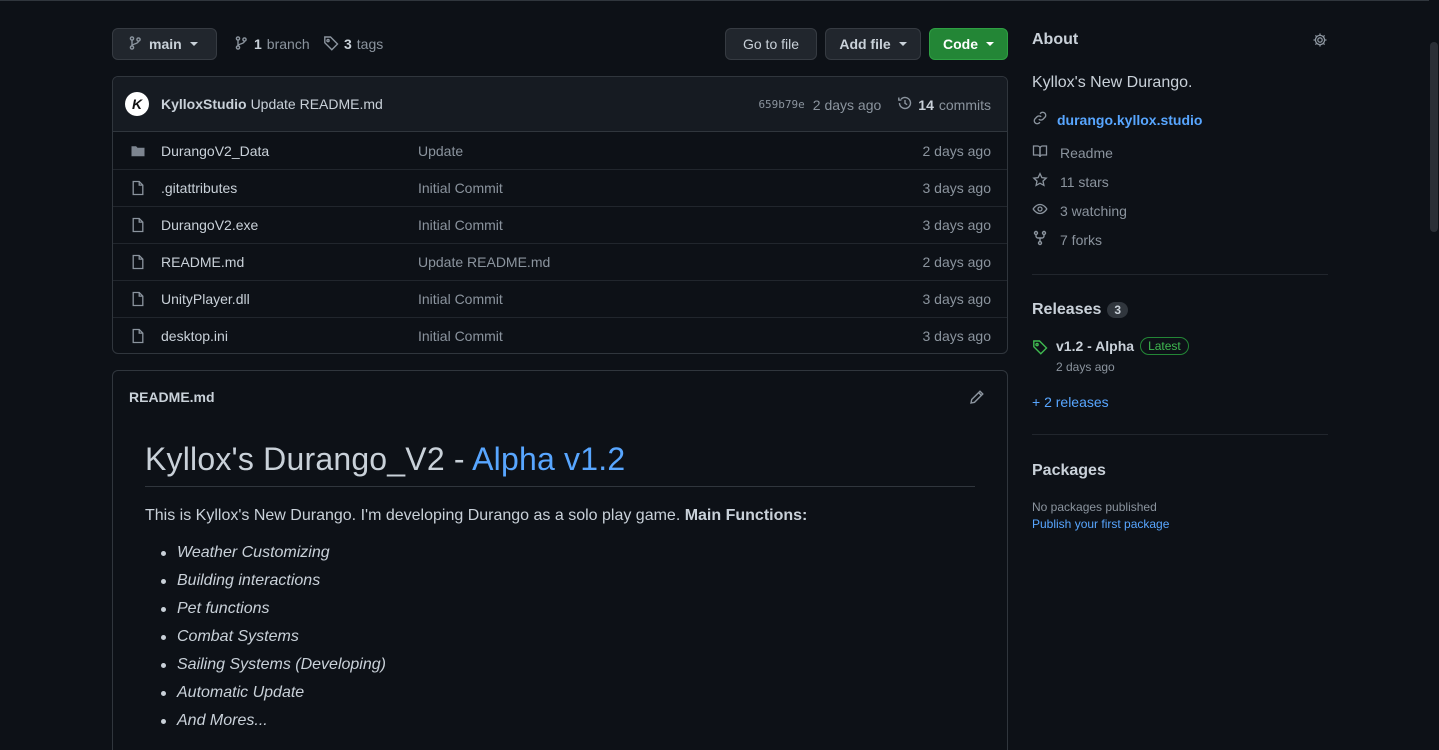  Describe the element at coordinates (1180, 471) in the screenshot. I see `packages-heading: Packages` at that location.